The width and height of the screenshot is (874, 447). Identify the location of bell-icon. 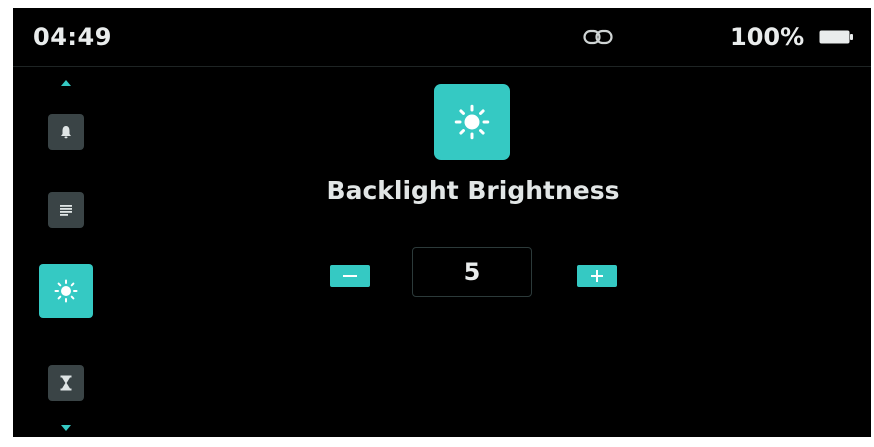
(66, 132).